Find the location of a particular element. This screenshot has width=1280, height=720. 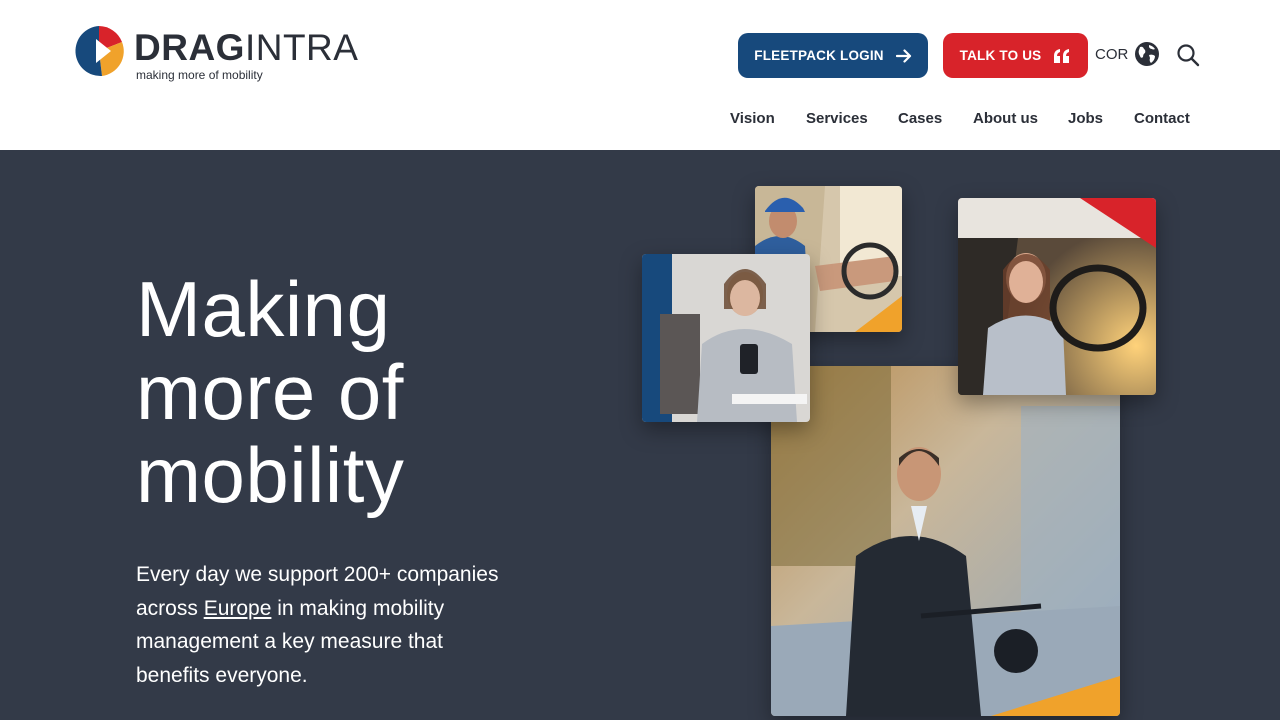

nav-item-vision: Vision is located at coordinates (752, 118).